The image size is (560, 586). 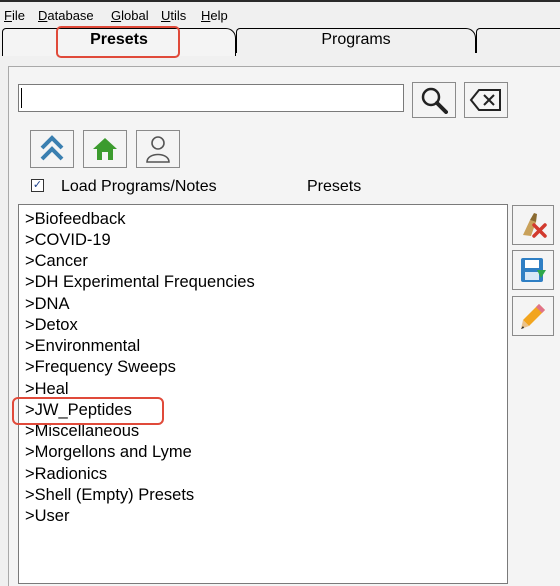 I want to click on save-icon, so click(x=533, y=270).